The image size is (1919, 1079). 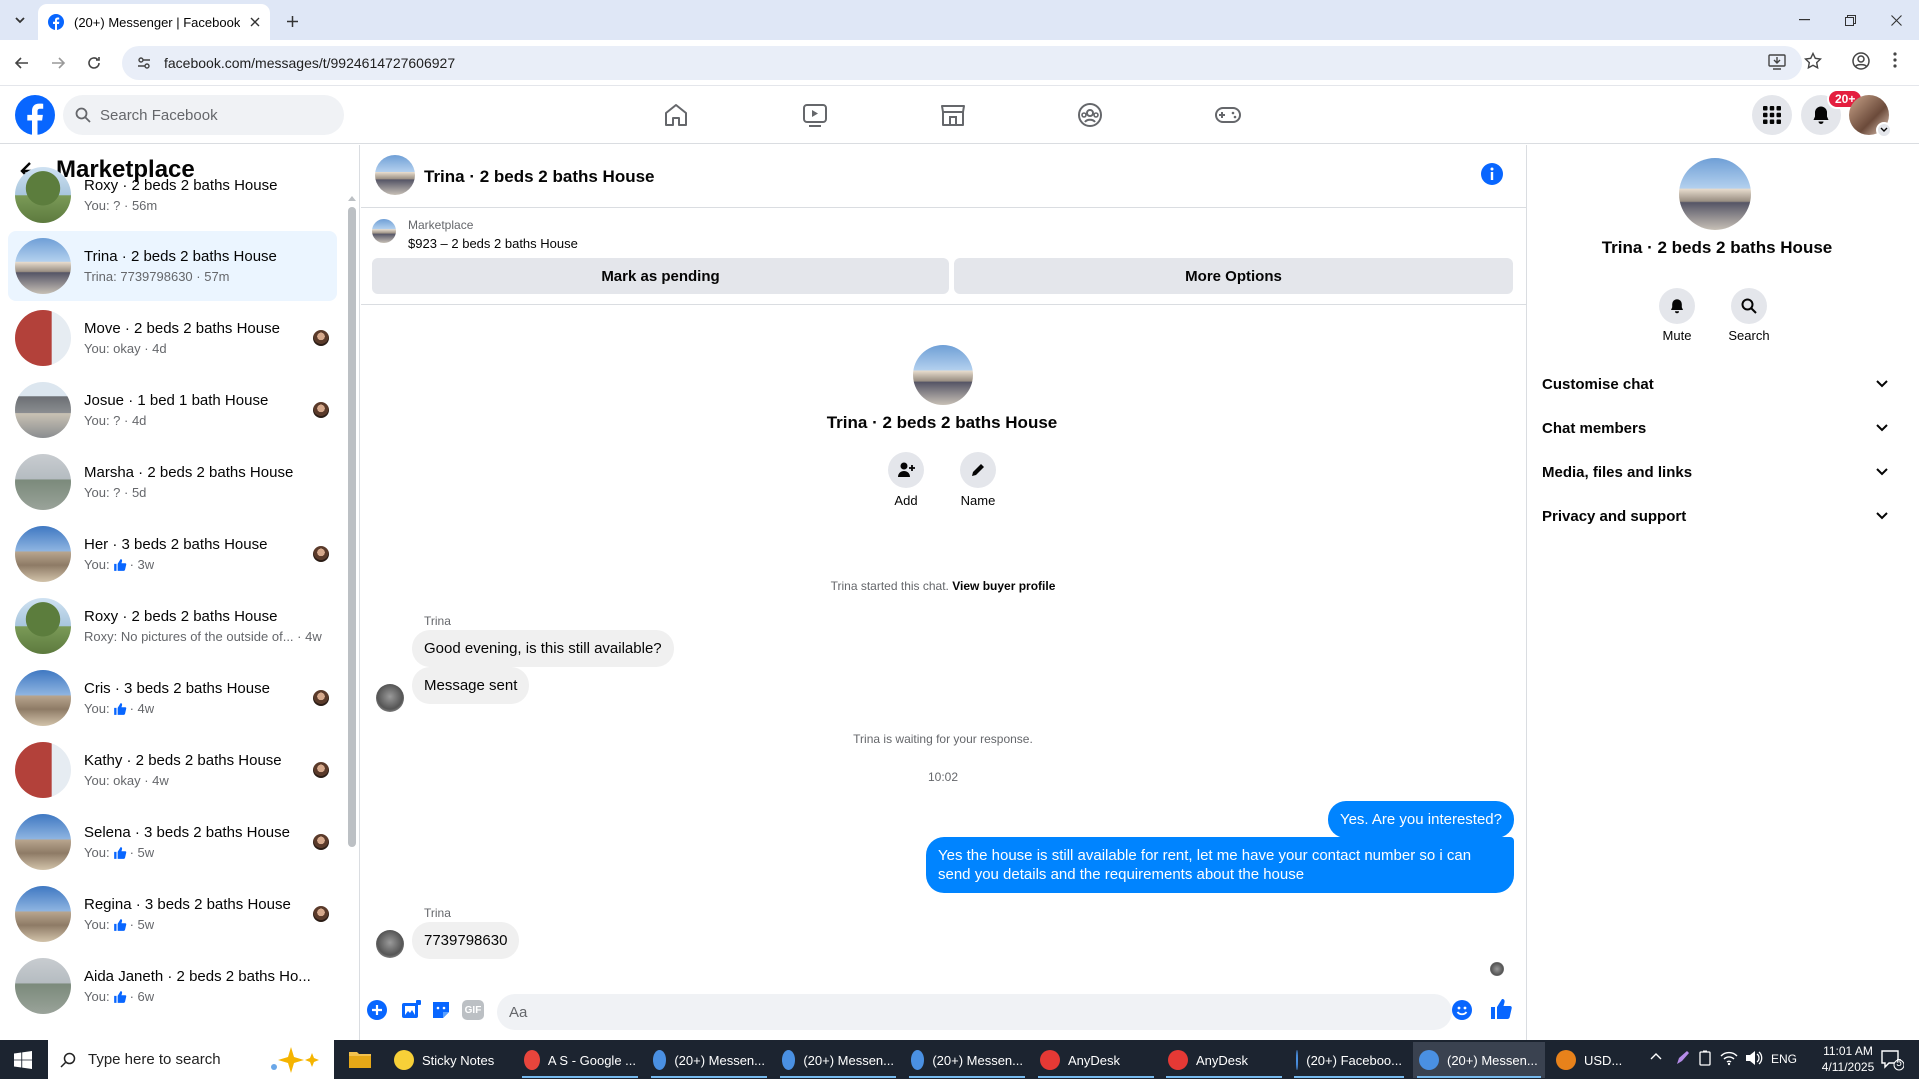 What do you see at coordinates (172, 698) in the screenshot?
I see `conversation-item: Cris · 3 beds 2 baths House You: · 4w` at bounding box center [172, 698].